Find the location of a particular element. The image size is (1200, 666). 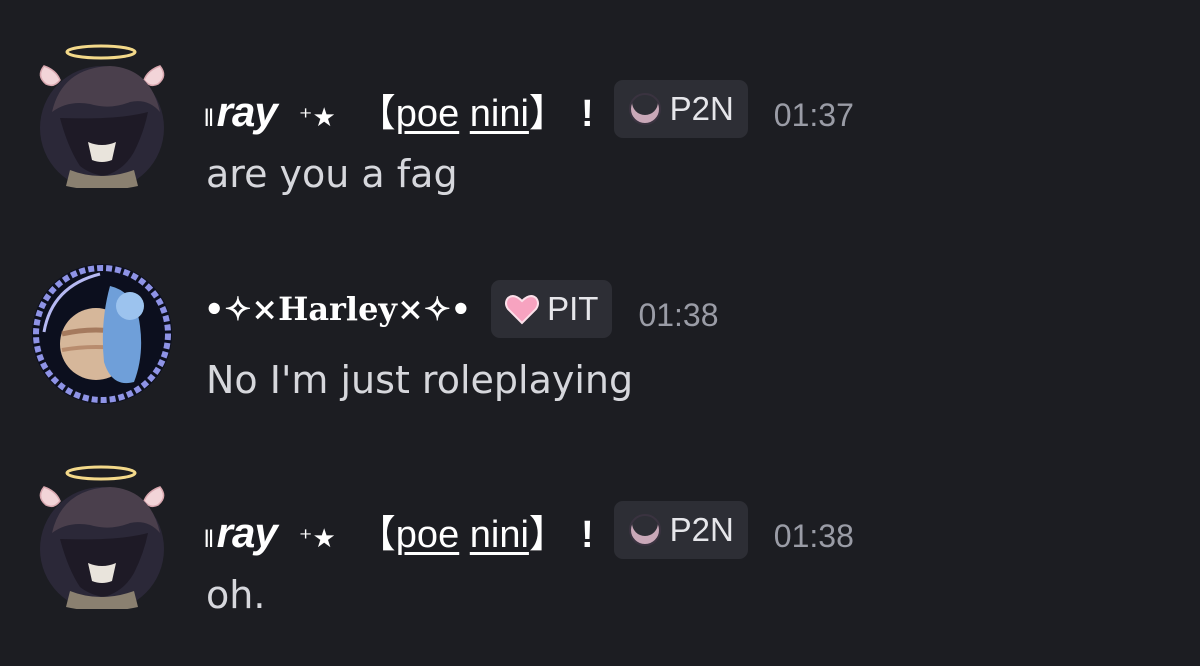

moon-frame-avatar-icon is located at coordinates (102, 334).